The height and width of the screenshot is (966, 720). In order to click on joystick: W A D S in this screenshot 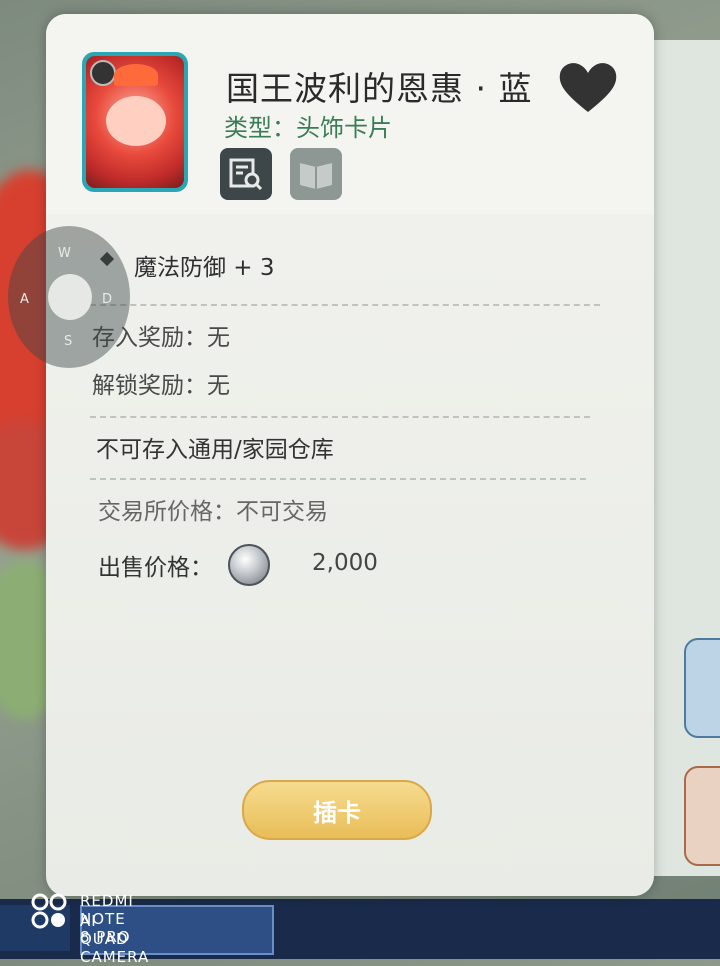, I will do `click(69, 297)`.